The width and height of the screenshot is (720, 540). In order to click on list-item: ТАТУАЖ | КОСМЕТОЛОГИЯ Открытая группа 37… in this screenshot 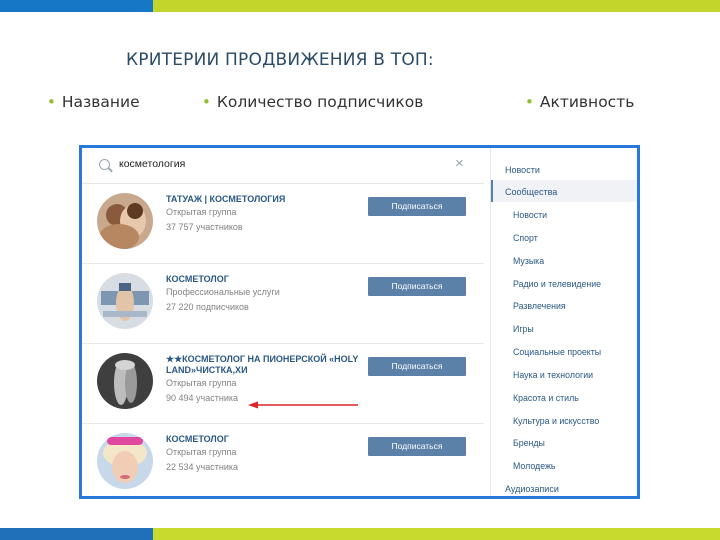, I will do `click(283, 224)`.